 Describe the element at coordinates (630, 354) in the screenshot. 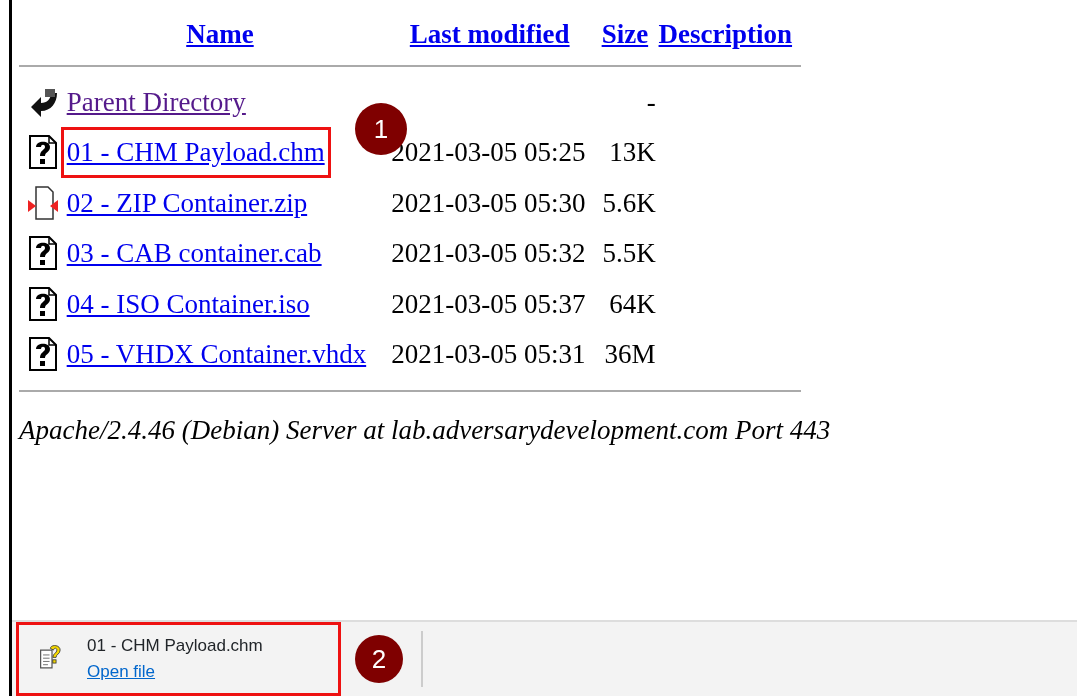

I see `file-size: 36M` at that location.